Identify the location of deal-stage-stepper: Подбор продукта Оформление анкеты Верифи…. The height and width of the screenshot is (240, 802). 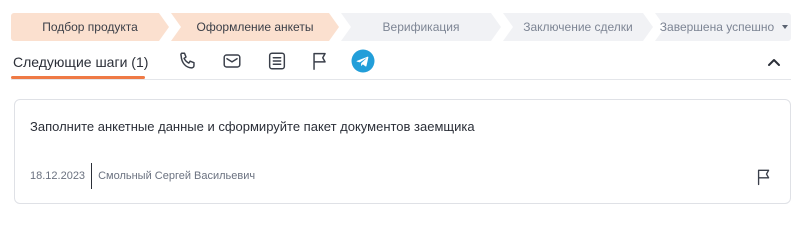
(401, 27).